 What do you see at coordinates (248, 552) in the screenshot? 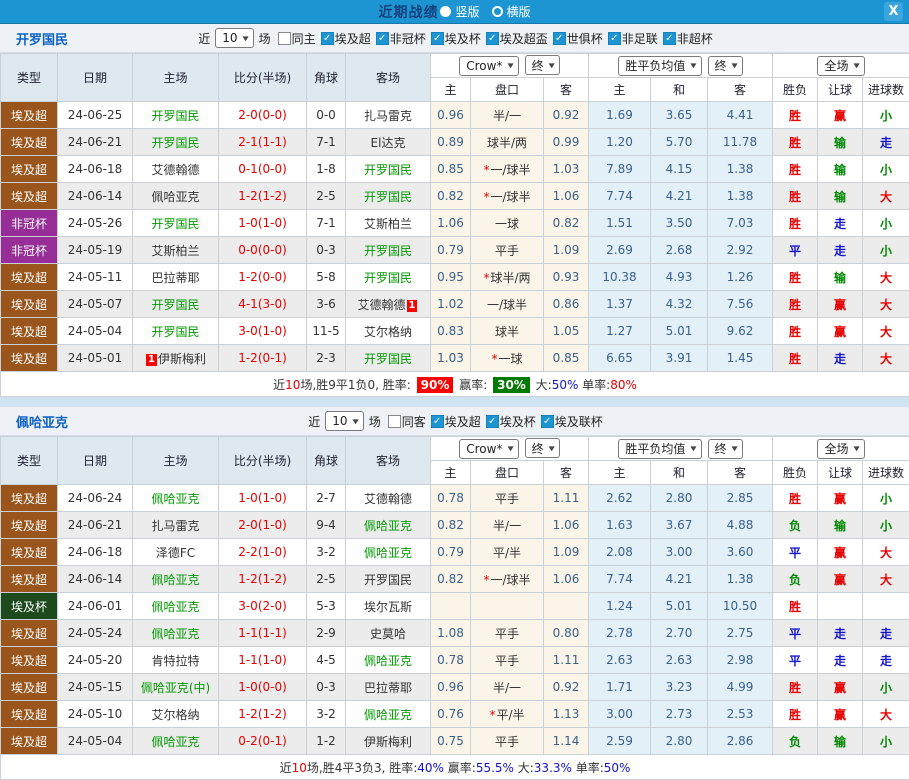
I see `fulltime-score: 2-2` at bounding box center [248, 552].